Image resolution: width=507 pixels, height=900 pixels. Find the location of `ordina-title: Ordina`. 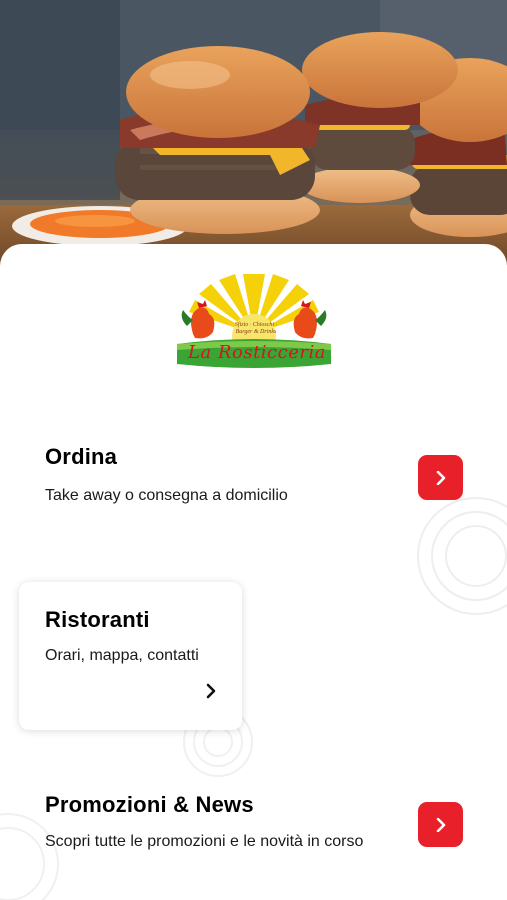

ordina-title: Ordina is located at coordinates (81, 456).